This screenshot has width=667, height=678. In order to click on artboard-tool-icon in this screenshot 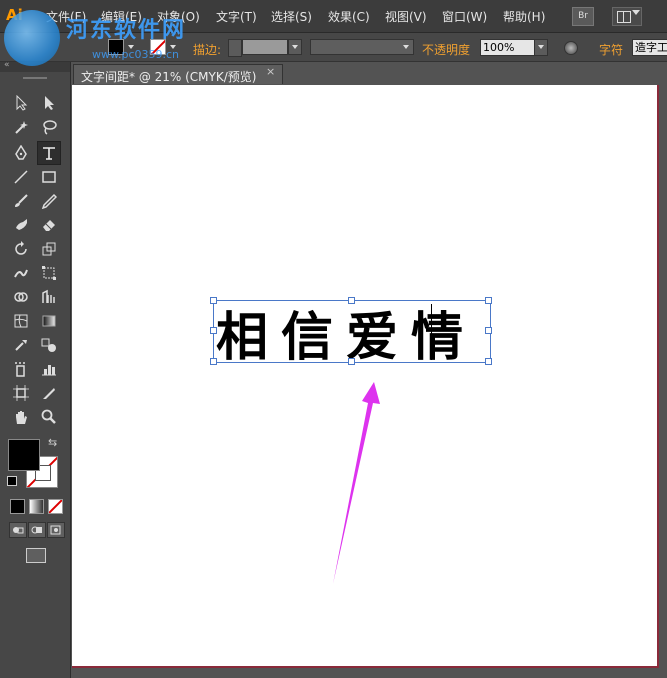, I will do `click(21, 393)`.